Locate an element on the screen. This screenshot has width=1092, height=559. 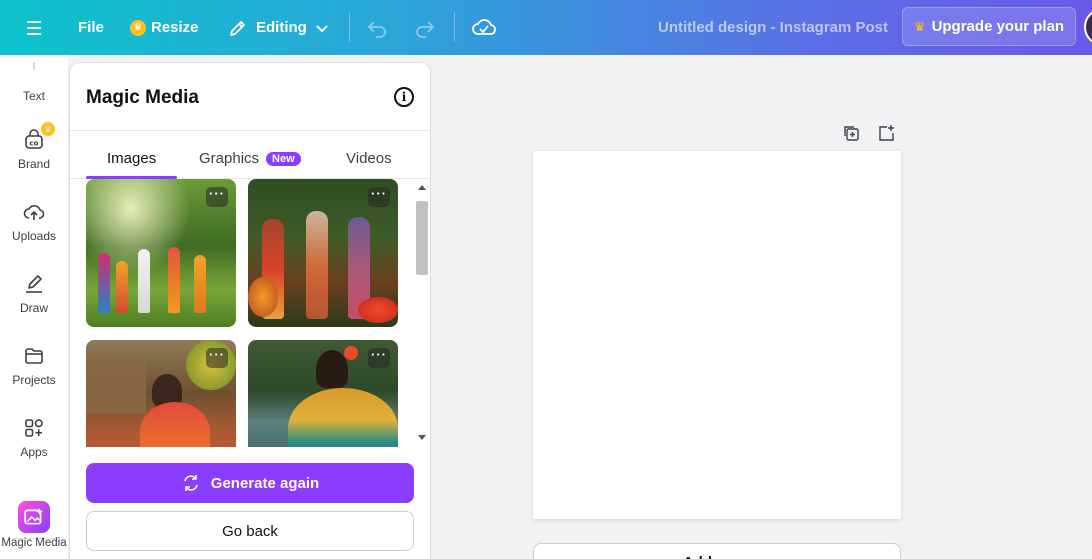
undo-button is located at coordinates (377, 27).